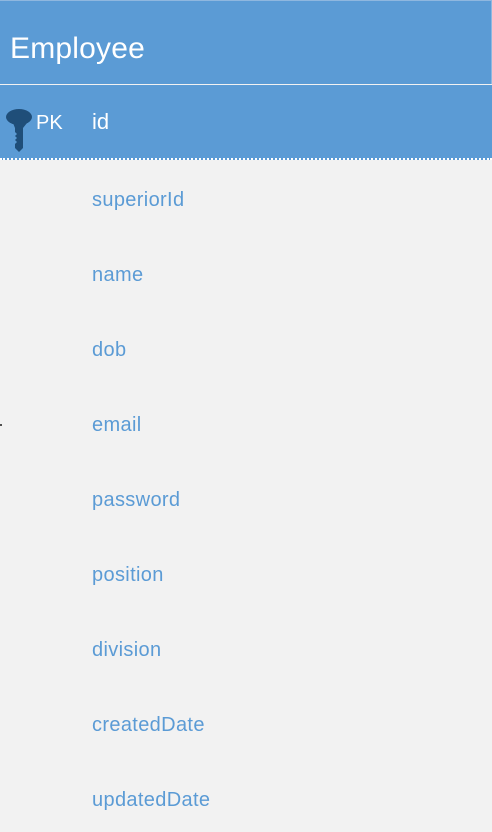  What do you see at coordinates (148, 725) in the screenshot?
I see `field-createddate: createdDate` at bounding box center [148, 725].